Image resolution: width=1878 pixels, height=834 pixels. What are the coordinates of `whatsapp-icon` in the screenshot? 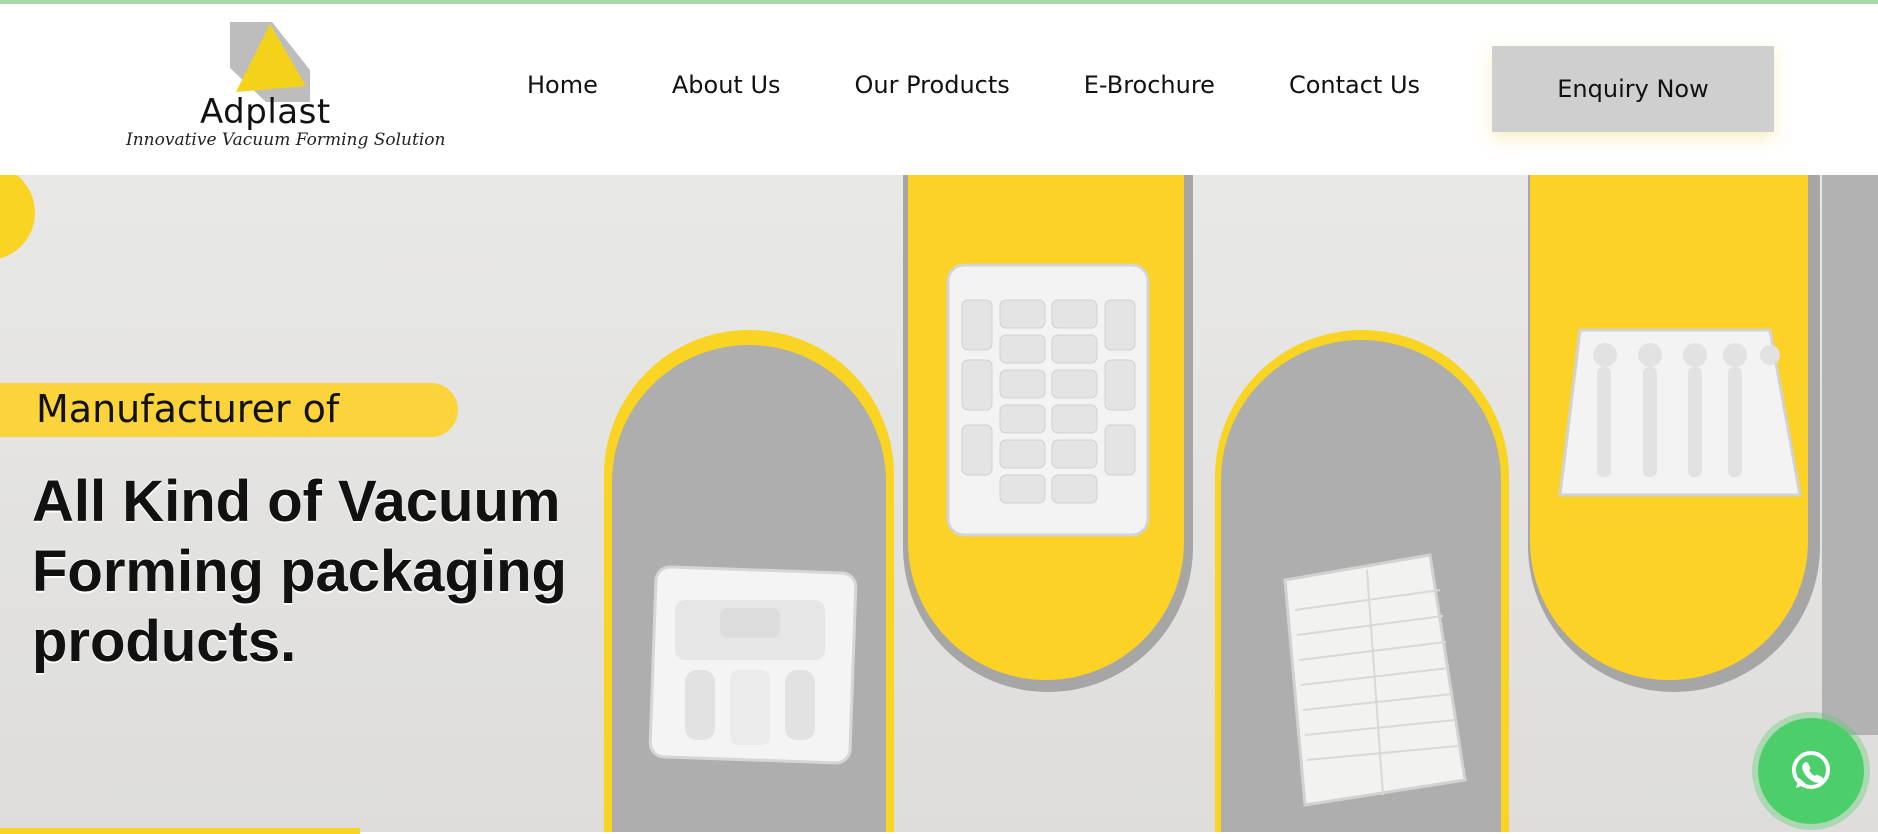 It's located at (1811, 770).